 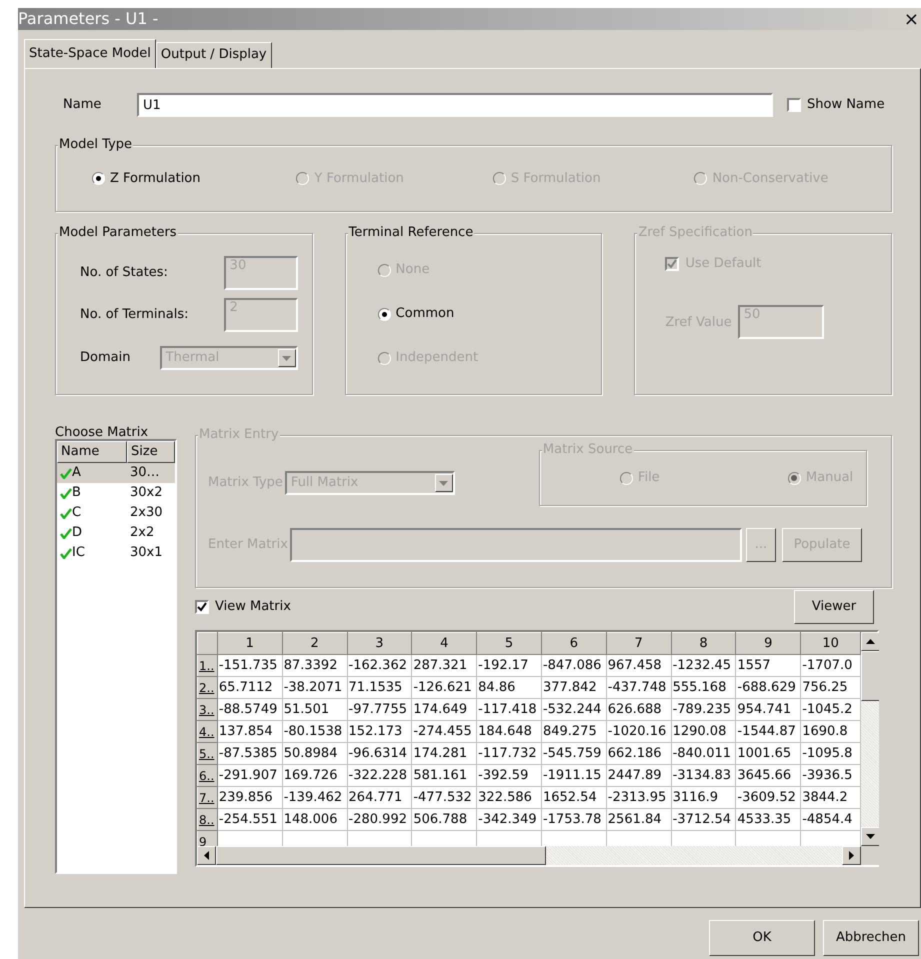 I want to click on column-header: Size, so click(x=151, y=452).